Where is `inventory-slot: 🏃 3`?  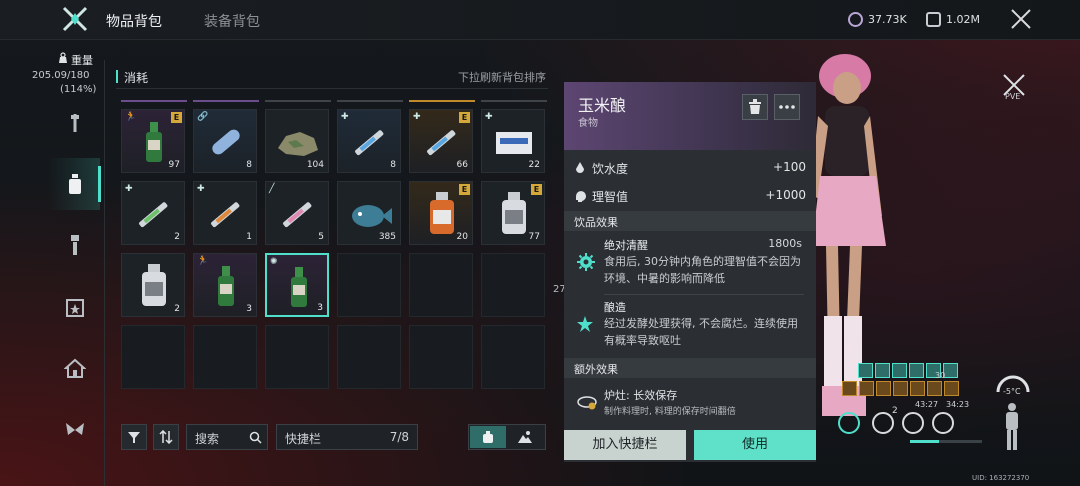
inventory-slot: 🏃 3 is located at coordinates (225, 285).